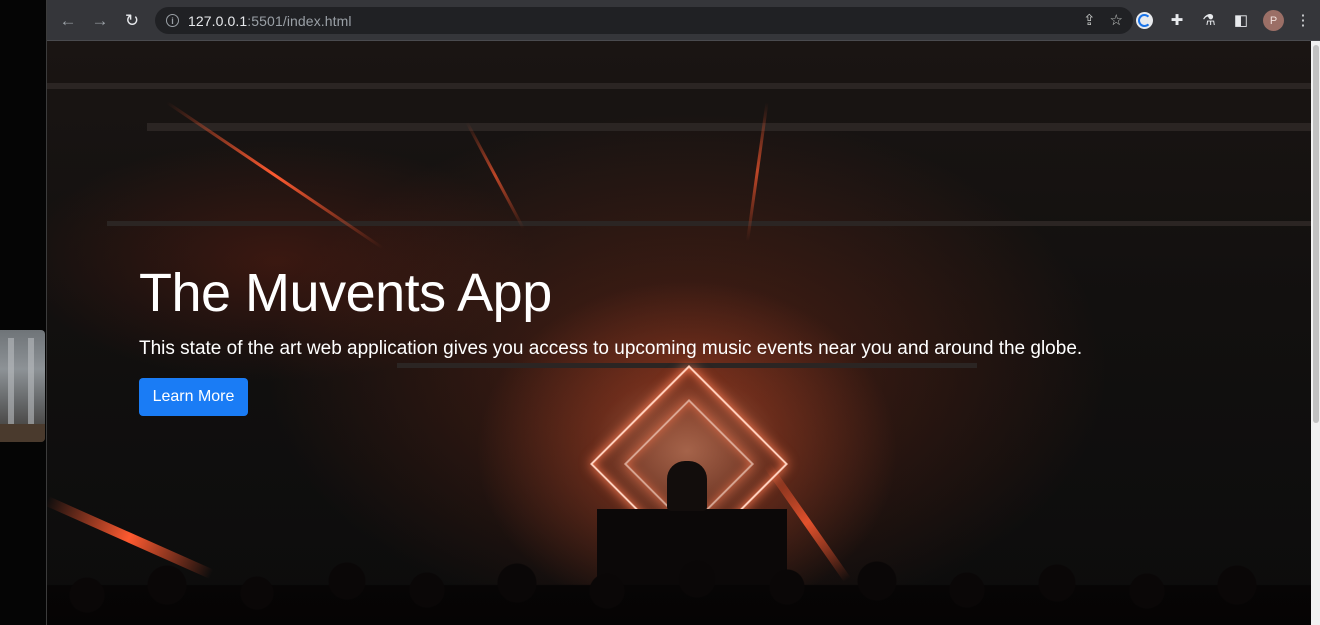 The image size is (1320, 625). I want to click on address-bar: i 127.0.0.1:5501/index.html ⇪ ☆, so click(644, 20).